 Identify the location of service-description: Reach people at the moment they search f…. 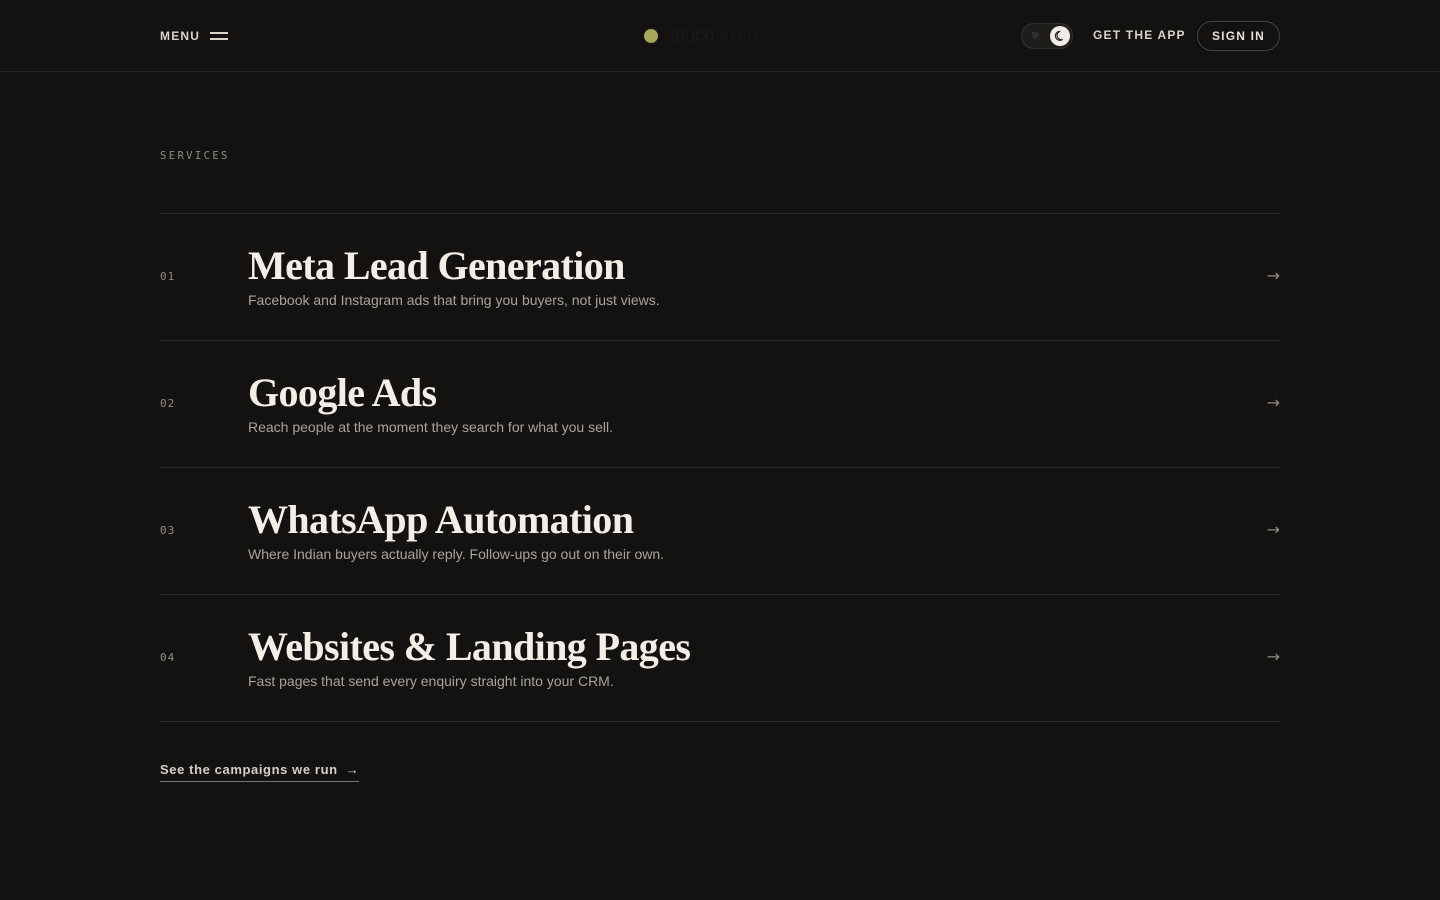
(430, 427).